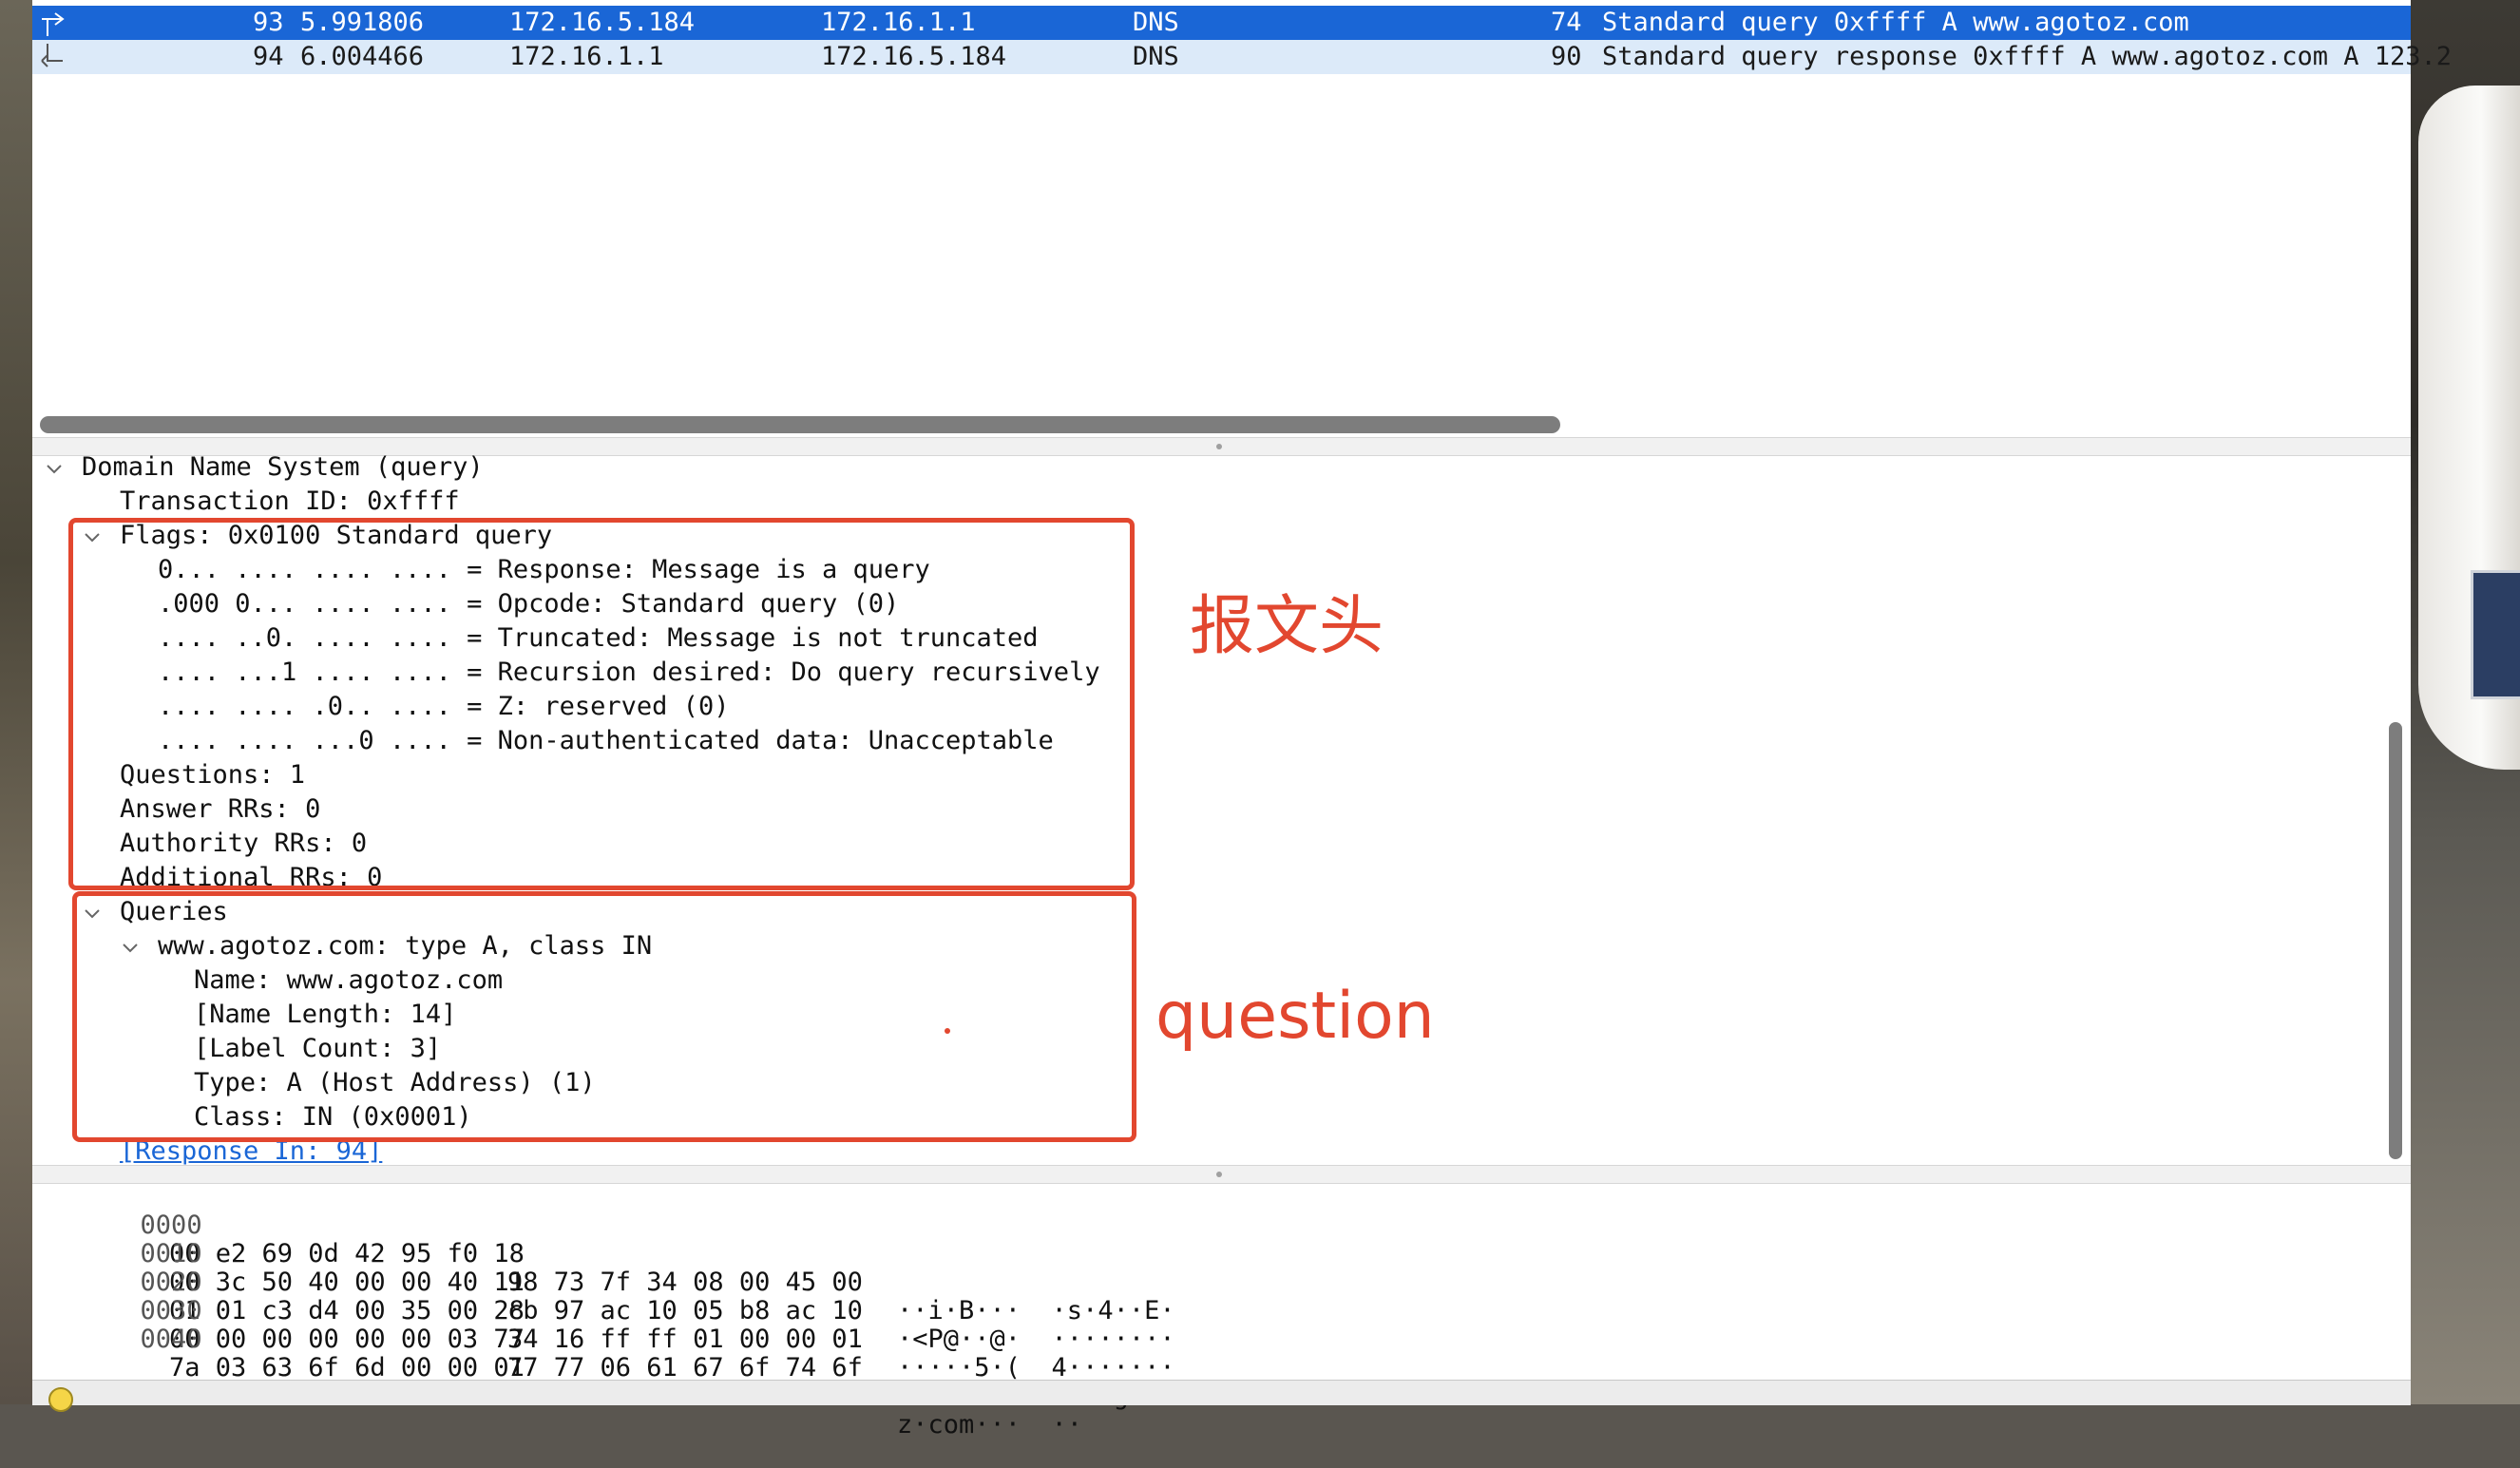  What do you see at coordinates (914, 56) in the screenshot?
I see `packet-destination: 172.16.5.184` at bounding box center [914, 56].